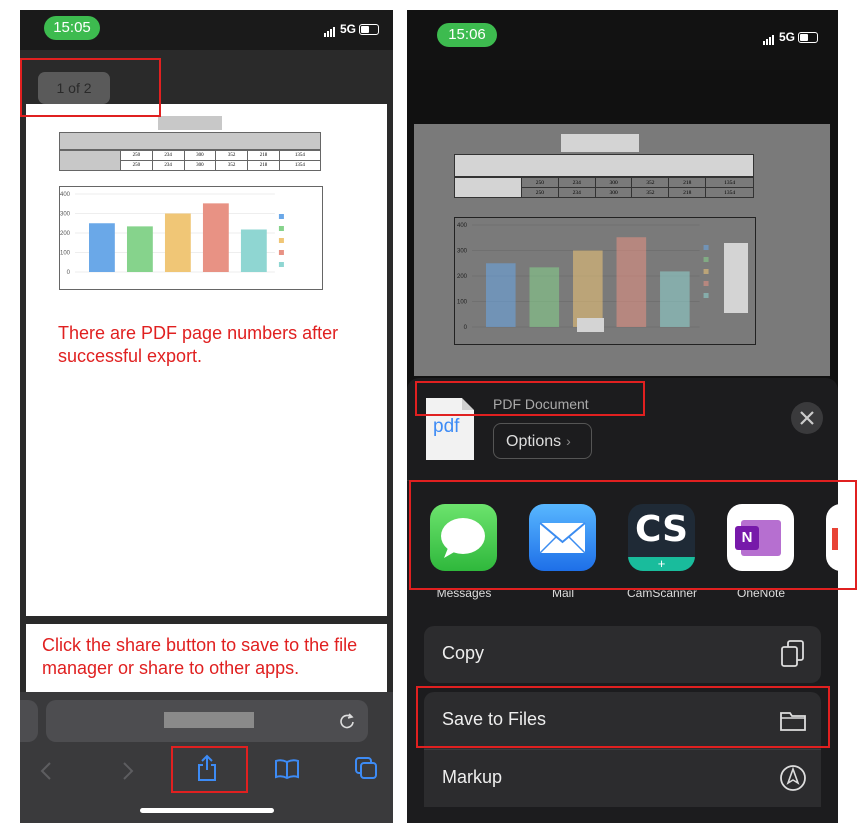  I want to click on markup-icon, so click(793, 778).